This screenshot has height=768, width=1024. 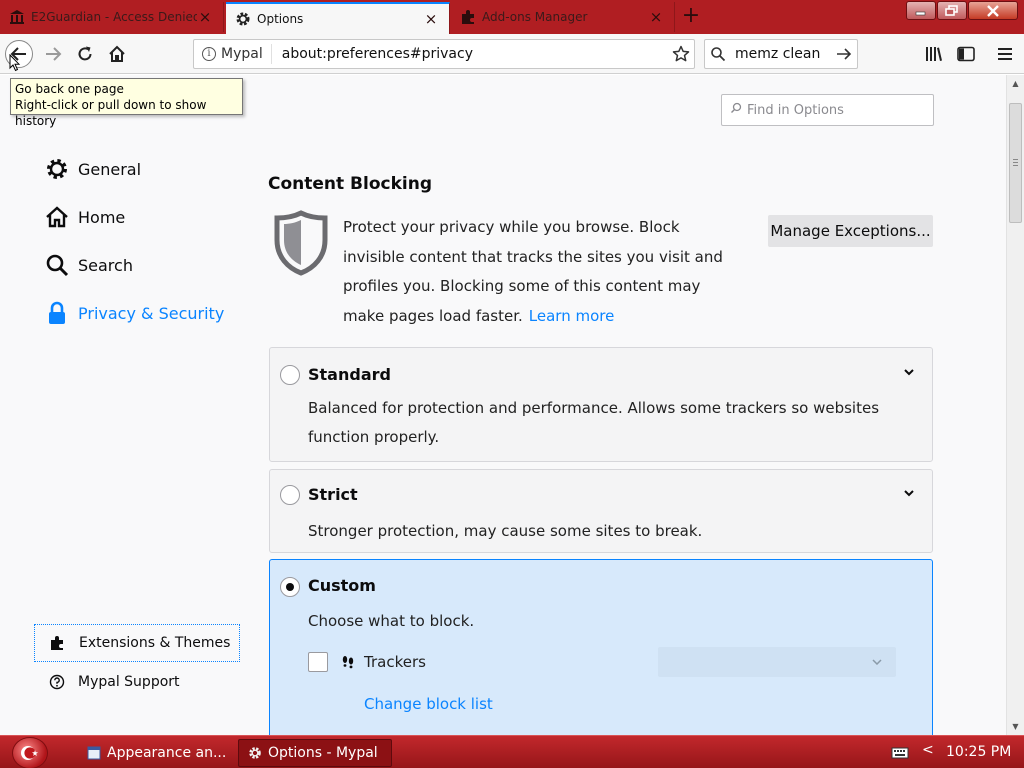 I want to click on custom-radio, so click(x=290, y=587).